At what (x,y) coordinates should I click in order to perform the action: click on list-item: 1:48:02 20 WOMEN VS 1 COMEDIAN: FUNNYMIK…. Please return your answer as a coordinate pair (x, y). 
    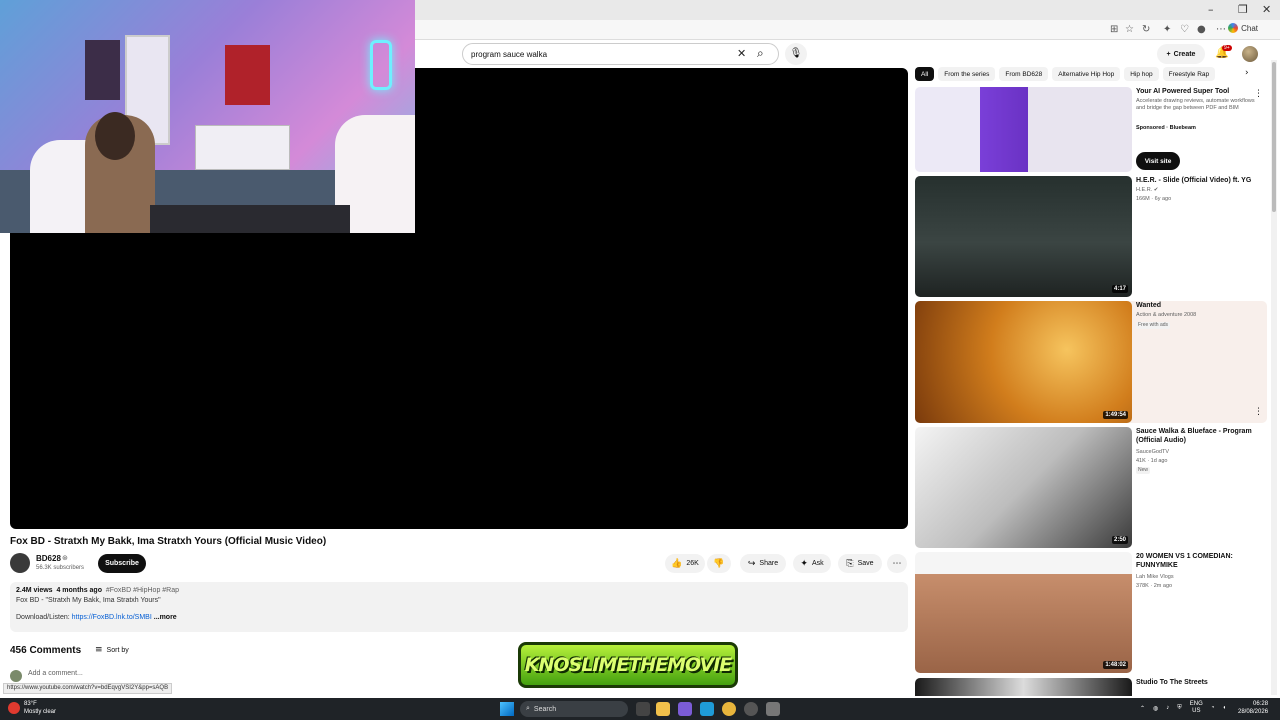
    Looking at the image, I should click on (1091, 612).